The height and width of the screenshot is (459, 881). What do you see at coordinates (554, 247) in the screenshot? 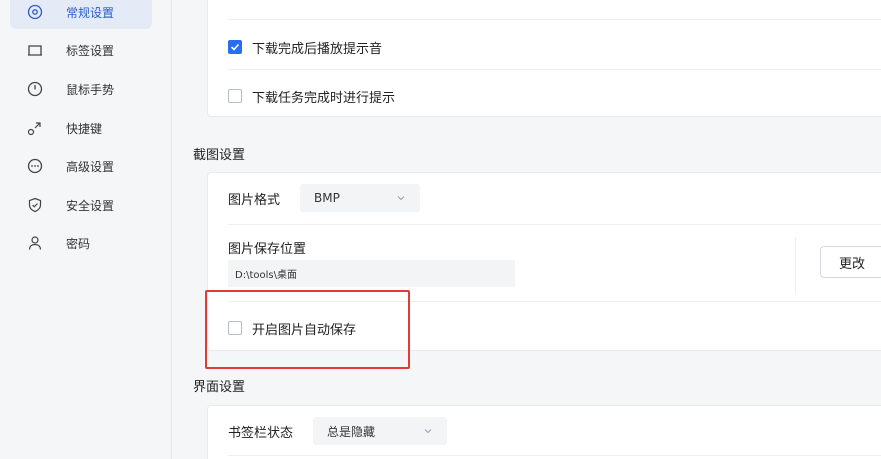
I see `save-location-row: 图片保存位置` at bounding box center [554, 247].